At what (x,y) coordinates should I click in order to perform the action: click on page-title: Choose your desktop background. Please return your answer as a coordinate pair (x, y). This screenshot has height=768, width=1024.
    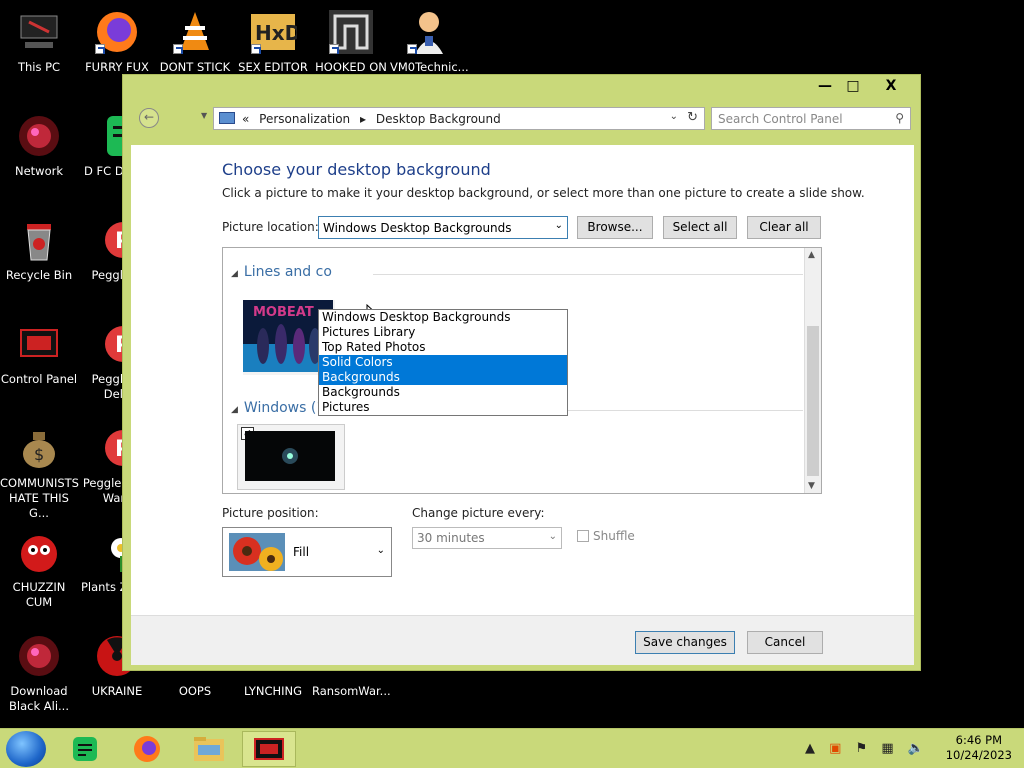
    Looking at the image, I should click on (356, 169).